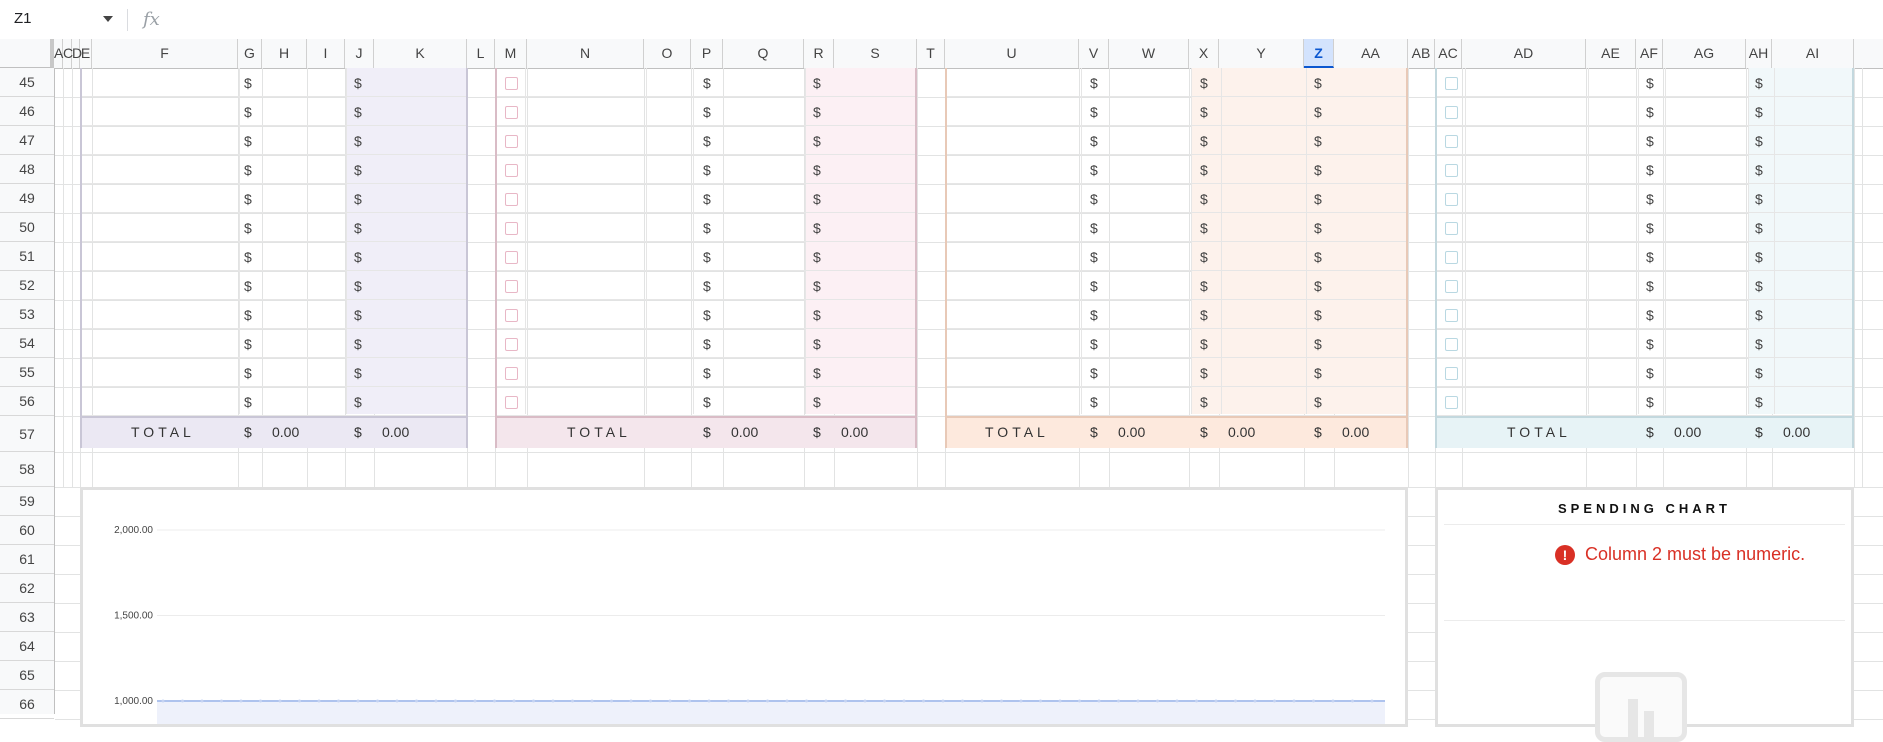  Describe the element at coordinates (1644, 183) in the screenshot. I see `table-row-line` at that location.